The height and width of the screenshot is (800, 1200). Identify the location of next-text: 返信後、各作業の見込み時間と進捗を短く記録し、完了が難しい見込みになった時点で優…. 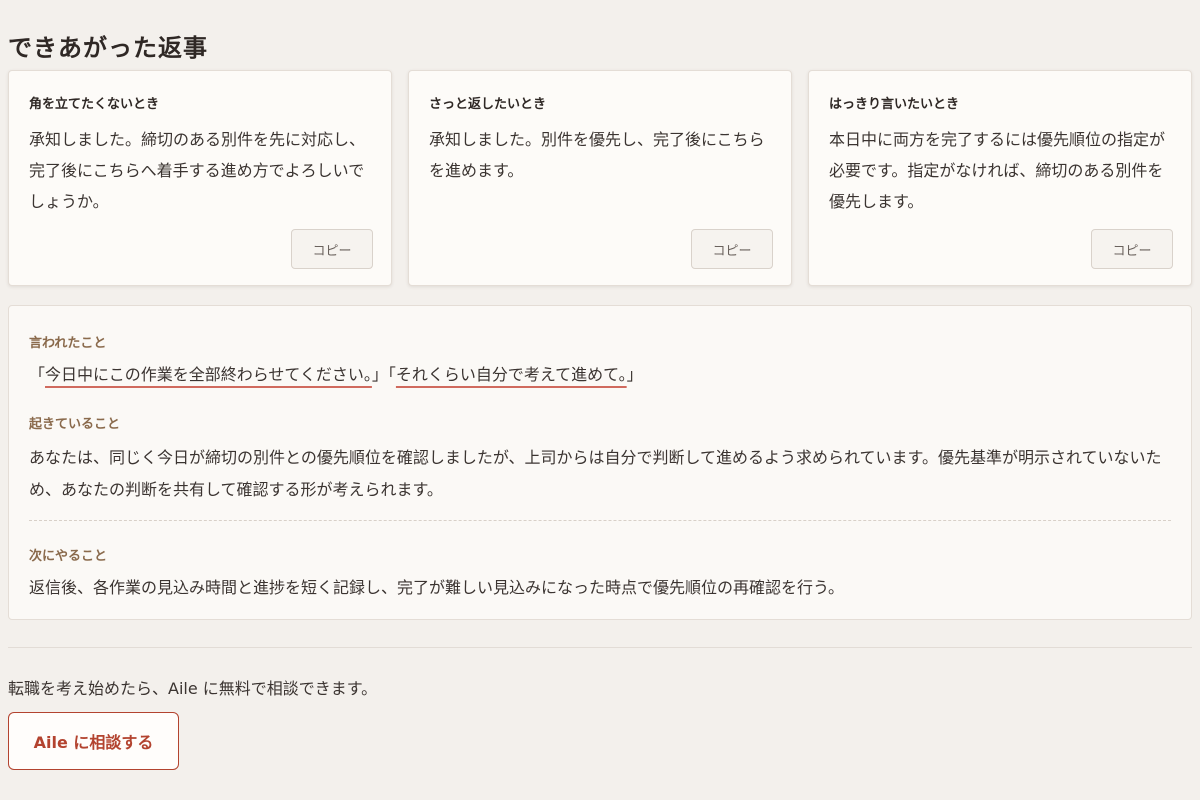
(437, 587).